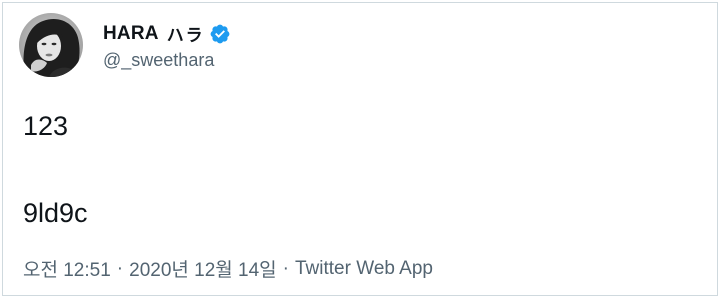 This screenshot has width=720, height=302. I want to click on display-name-suffix: ハラ, so click(186, 33).